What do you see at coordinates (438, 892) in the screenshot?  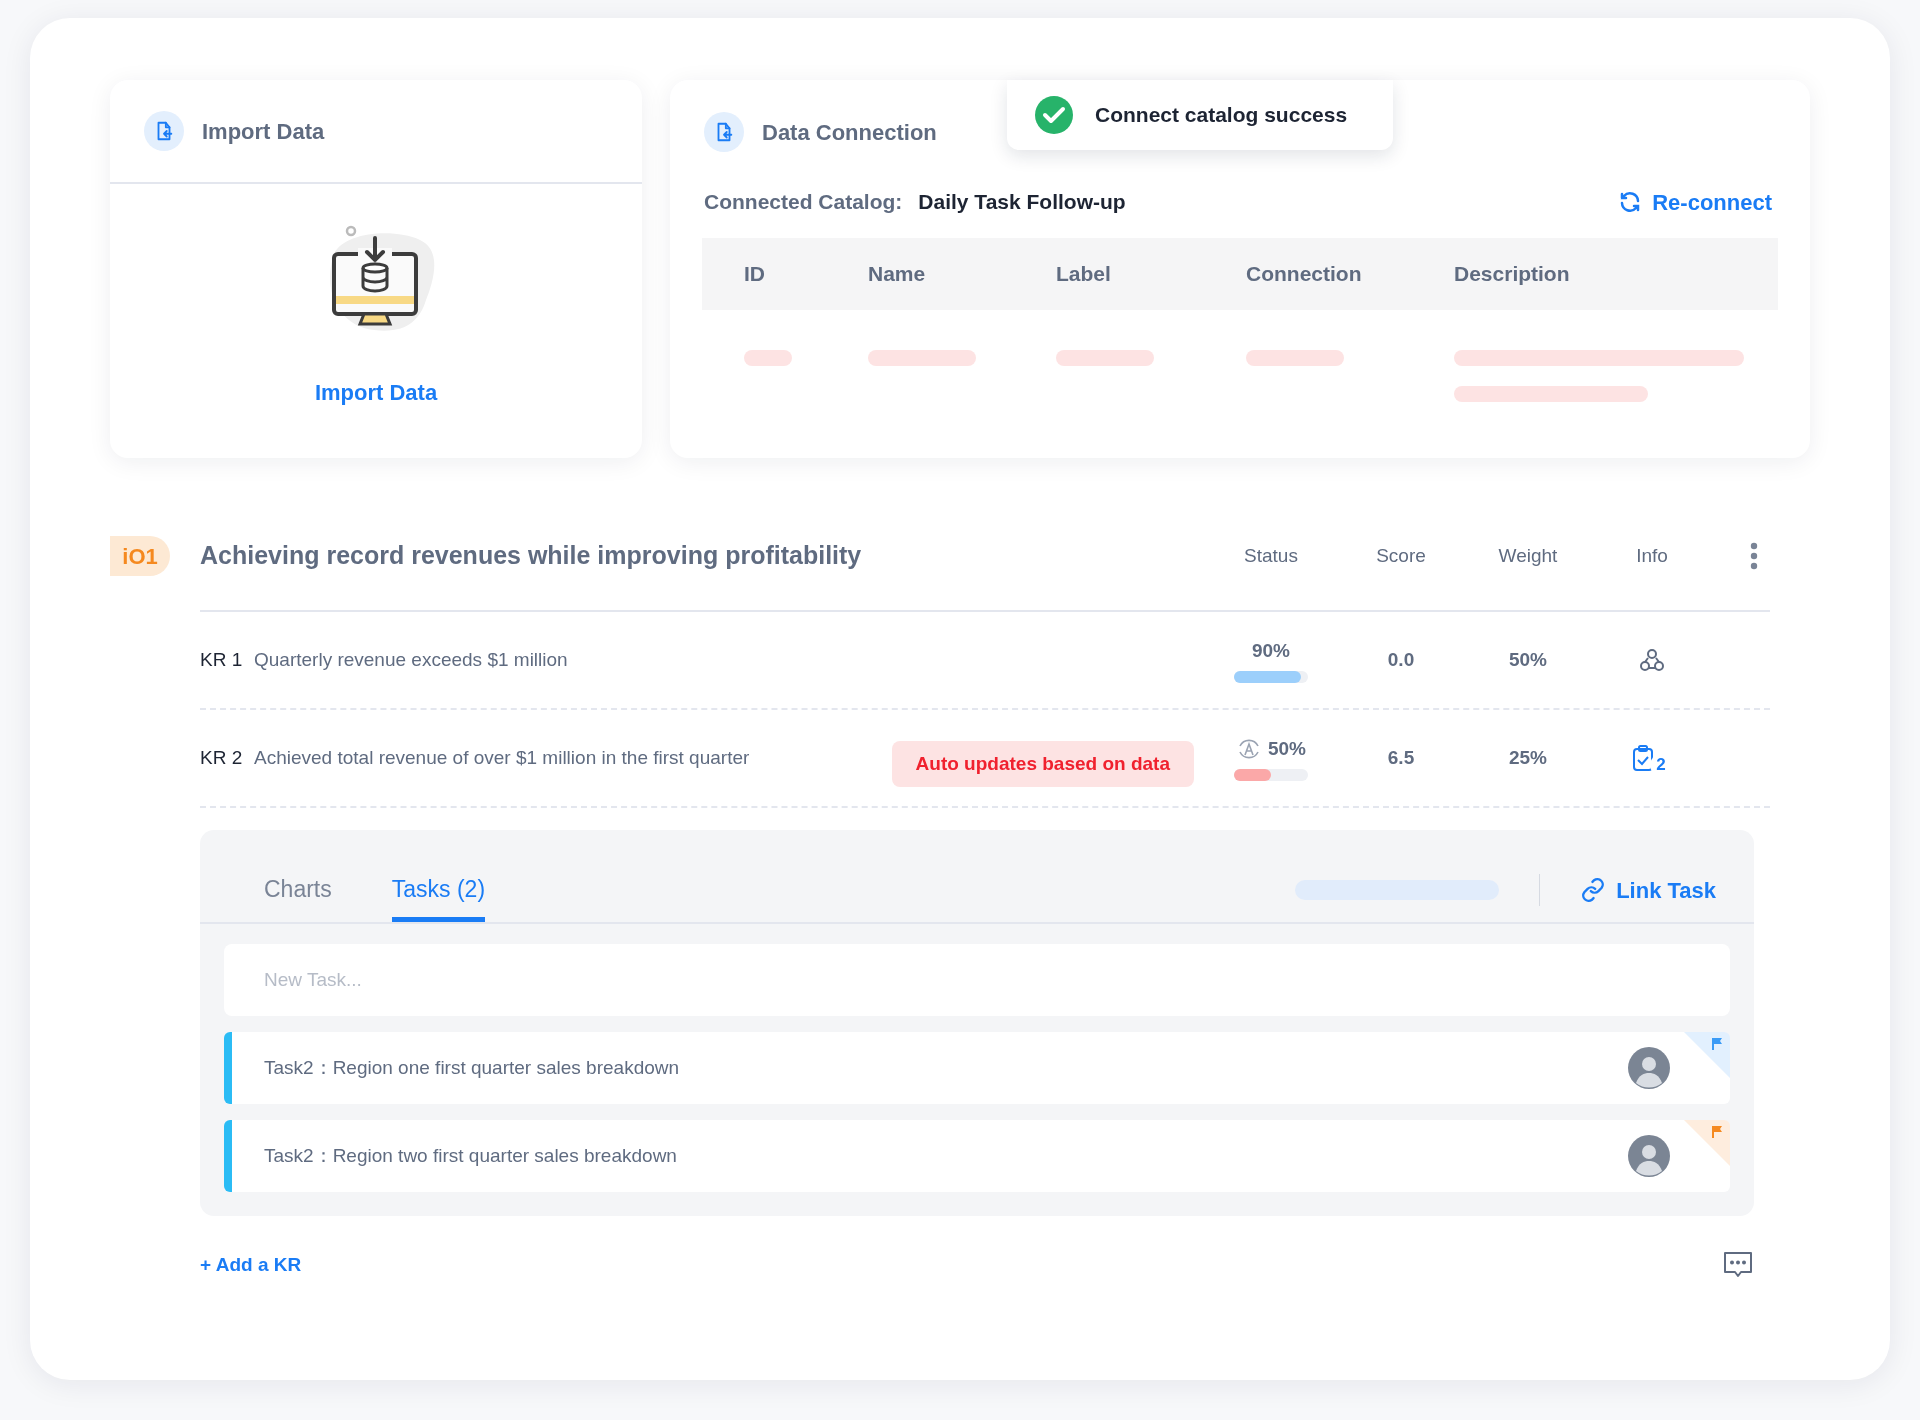 I see `tab: Tasks (2)` at bounding box center [438, 892].